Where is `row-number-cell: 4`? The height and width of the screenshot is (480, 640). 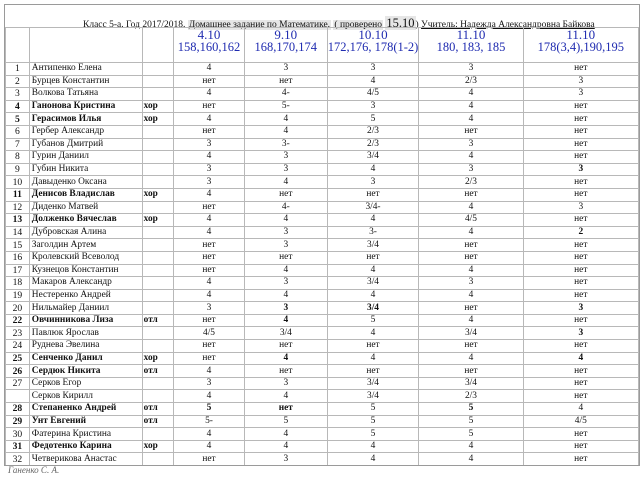
row-number-cell: 4 is located at coordinates (17, 106).